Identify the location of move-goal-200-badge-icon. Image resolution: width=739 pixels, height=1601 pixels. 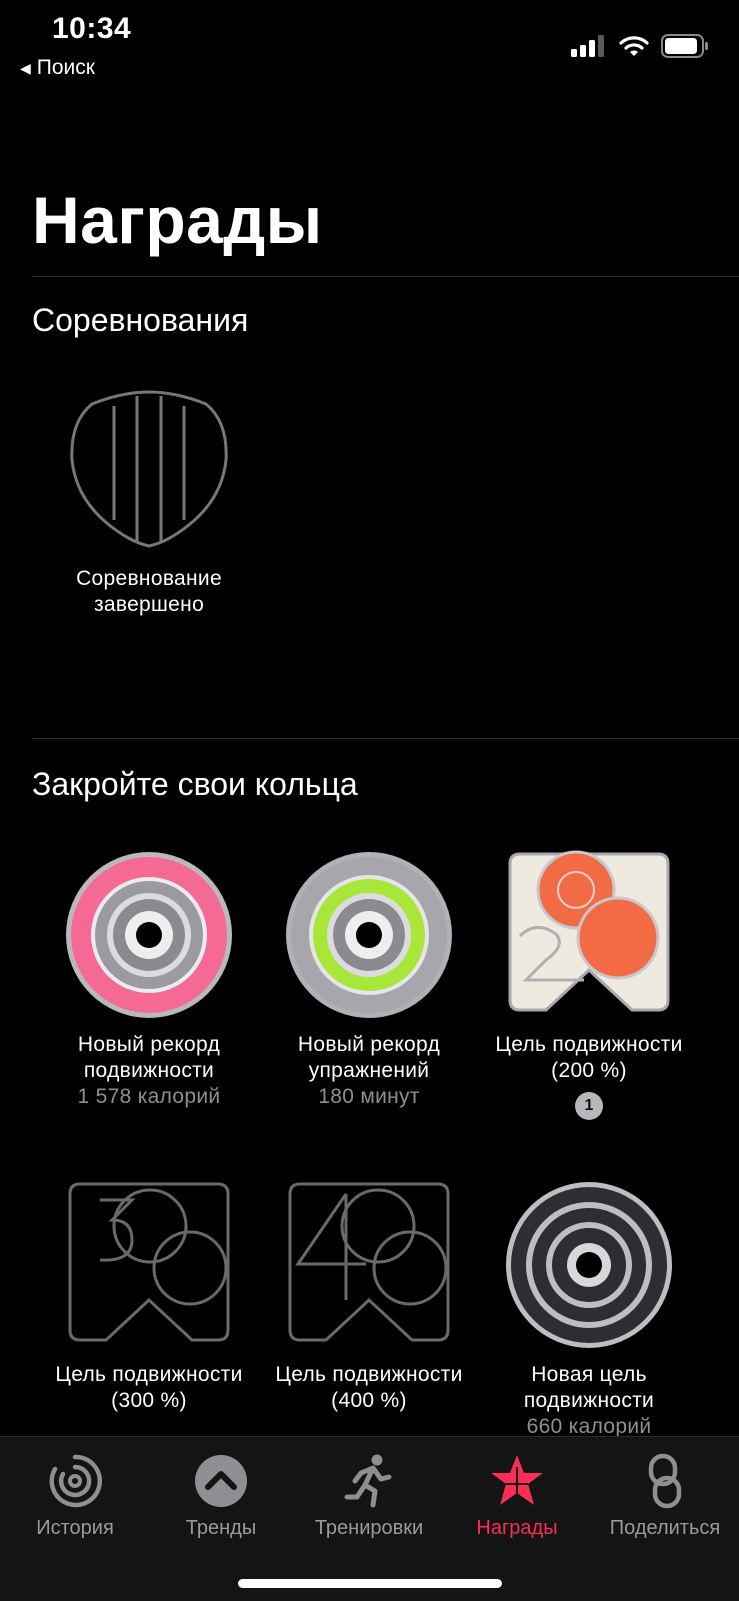
(589, 931).